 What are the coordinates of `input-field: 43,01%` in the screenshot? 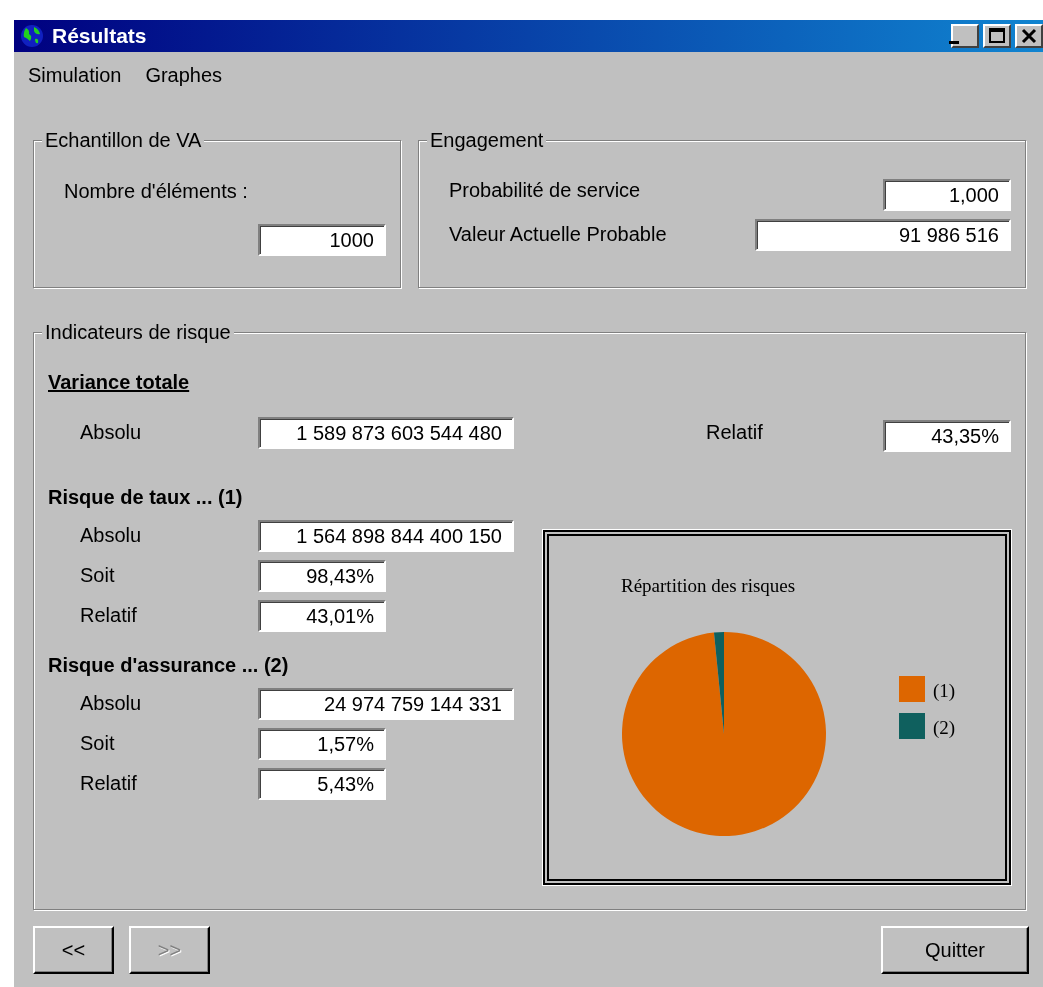 It's located at (322, 616).